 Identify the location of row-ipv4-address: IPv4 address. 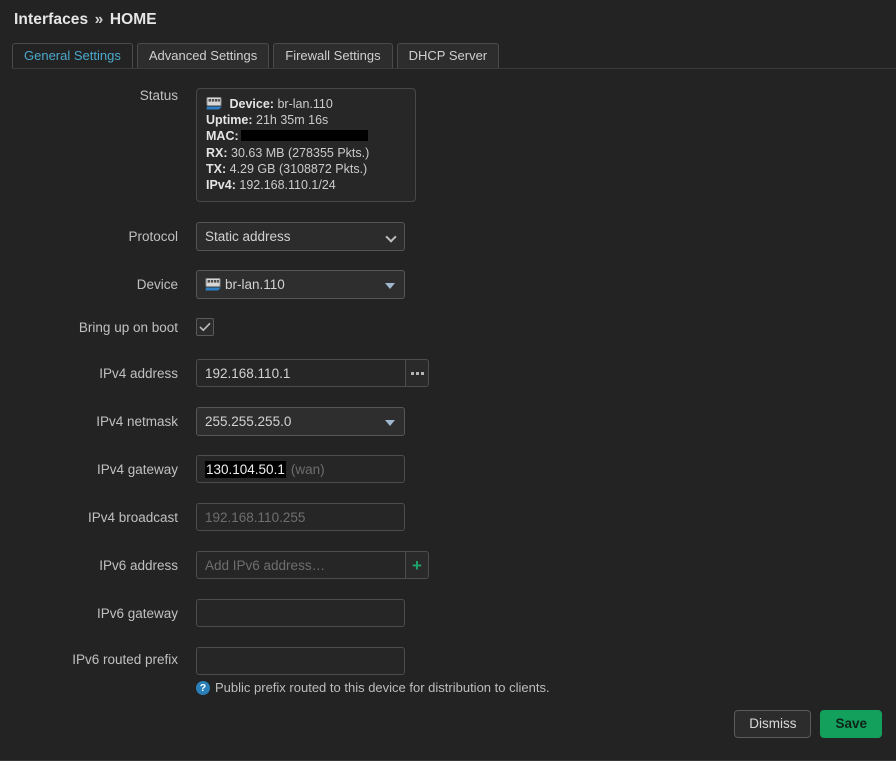
(448, 373).